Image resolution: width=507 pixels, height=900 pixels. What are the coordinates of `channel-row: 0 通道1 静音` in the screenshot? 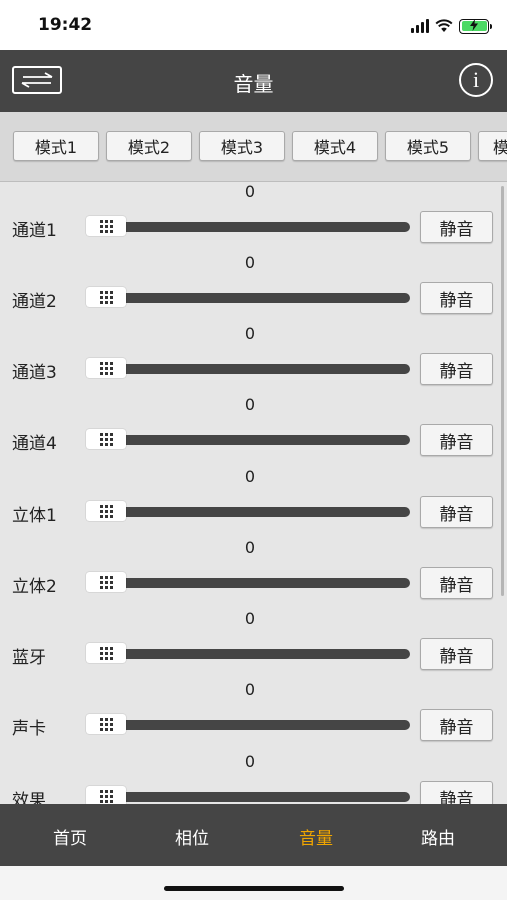 It's located at (253, 218).